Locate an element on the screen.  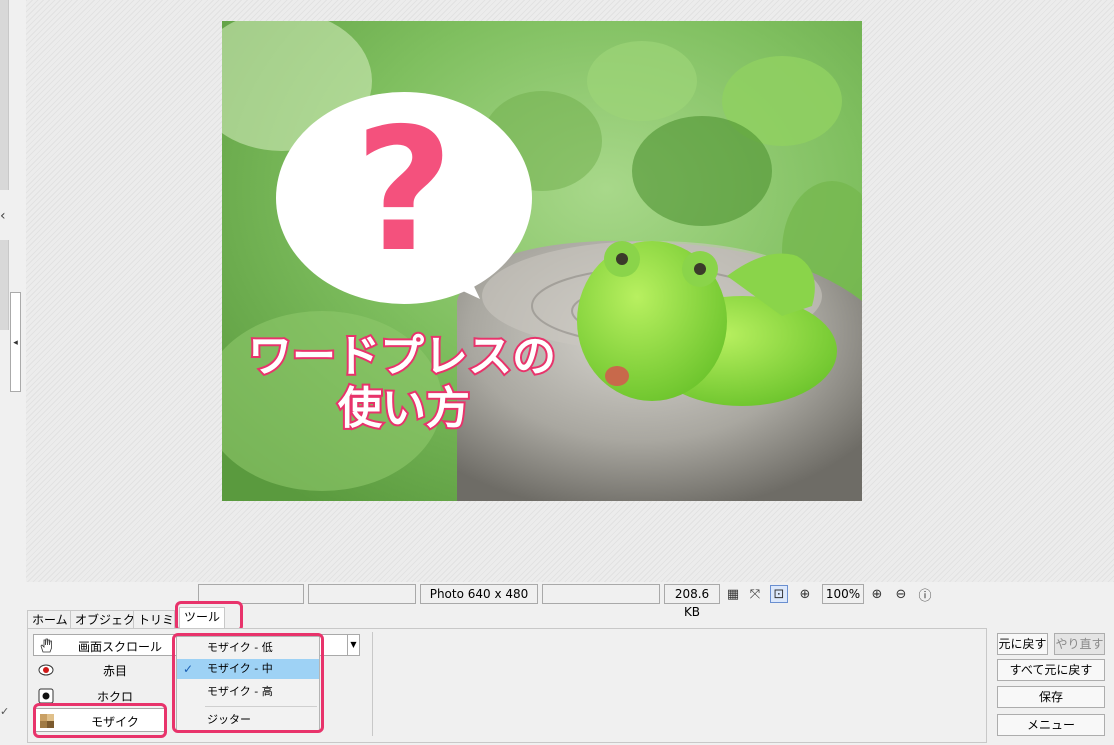
menu-item-label: モザイク - 高 is located at coordinates (240, 691).